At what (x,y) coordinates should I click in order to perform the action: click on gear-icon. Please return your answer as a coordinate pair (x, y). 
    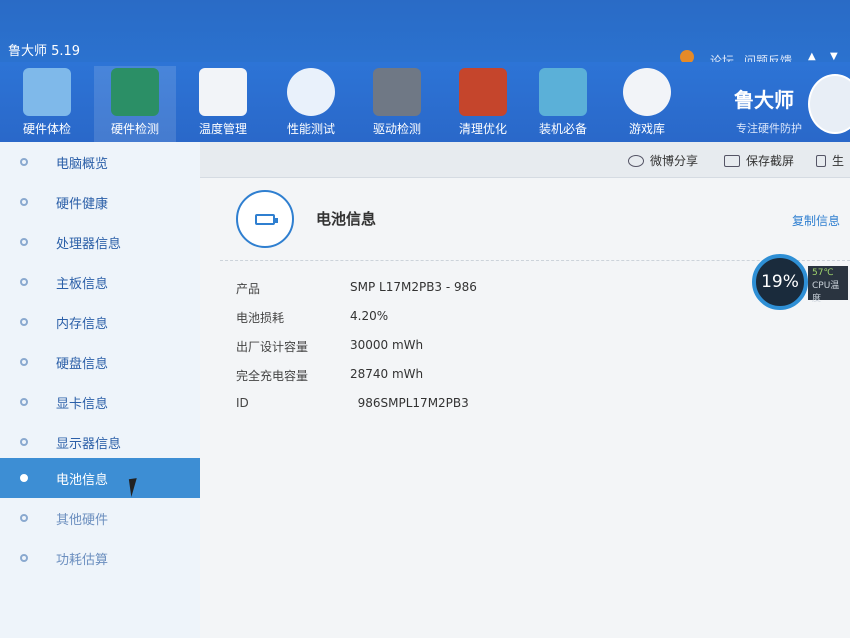
    Looking at the image, I should click on (397, 92).